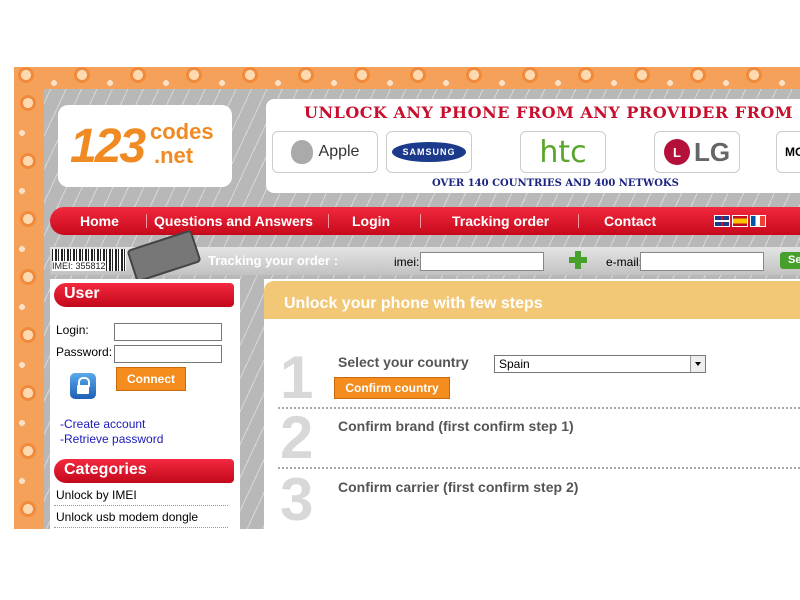 This screenshot has width=800, height=600. Describe the element at coordinates (102, 424) in the screenshot. I see `create-account-link: -Create account` at that location.